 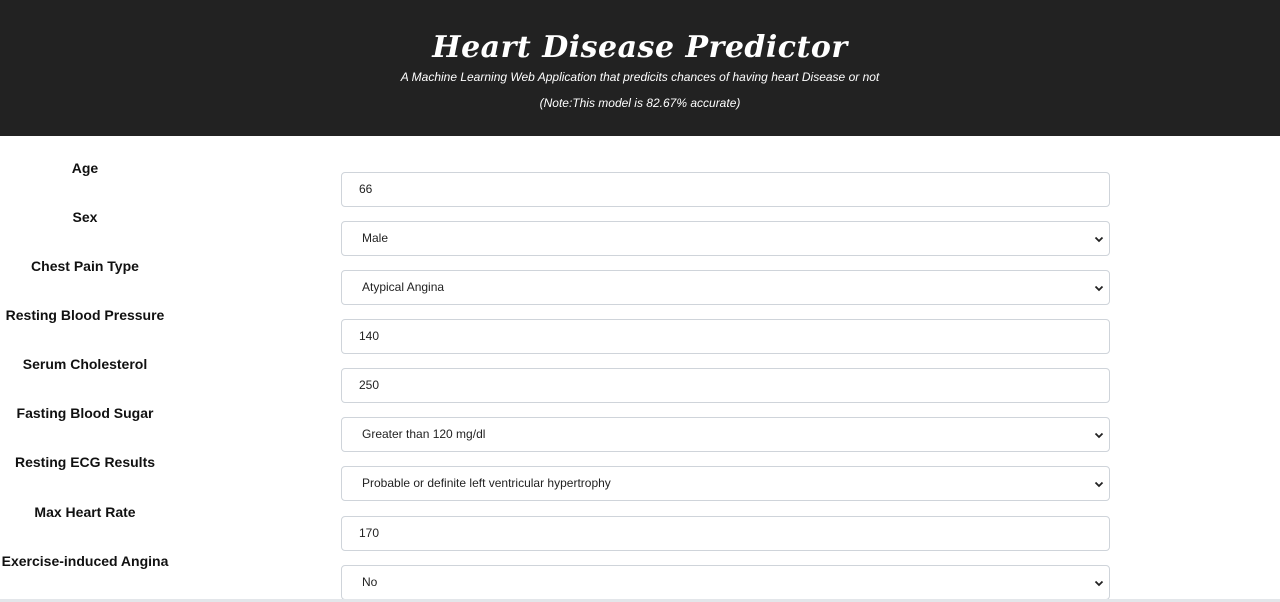 I want to click on cholesterol-value: 250, so click(x=369, y=385).